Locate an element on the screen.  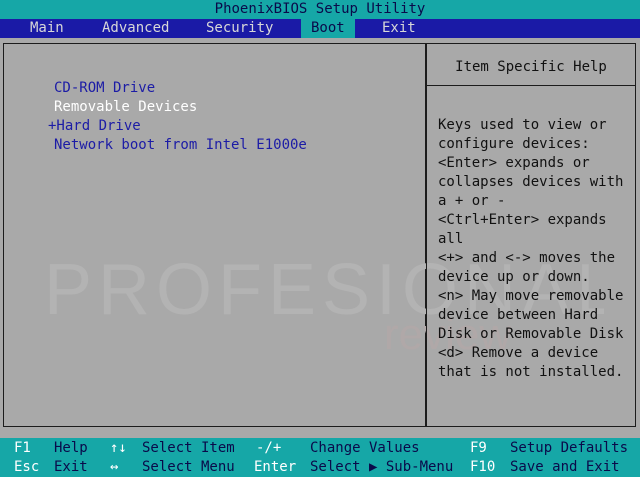
boot-item-network: Network boot from Intel E1000e is located at coordinates (180, 145).